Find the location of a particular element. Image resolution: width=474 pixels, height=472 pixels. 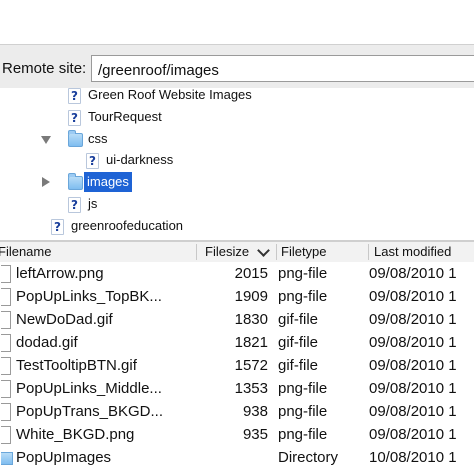

tree-item-tourrequest: ? TourRequest is located at coordinates (237, 117).